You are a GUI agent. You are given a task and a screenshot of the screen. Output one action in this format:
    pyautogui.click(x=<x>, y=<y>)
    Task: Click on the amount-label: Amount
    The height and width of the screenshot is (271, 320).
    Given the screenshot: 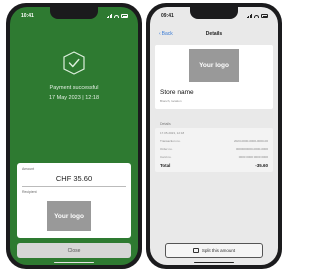 What is the action you would take?
    pyautogui.click(x=28, y=169)
    